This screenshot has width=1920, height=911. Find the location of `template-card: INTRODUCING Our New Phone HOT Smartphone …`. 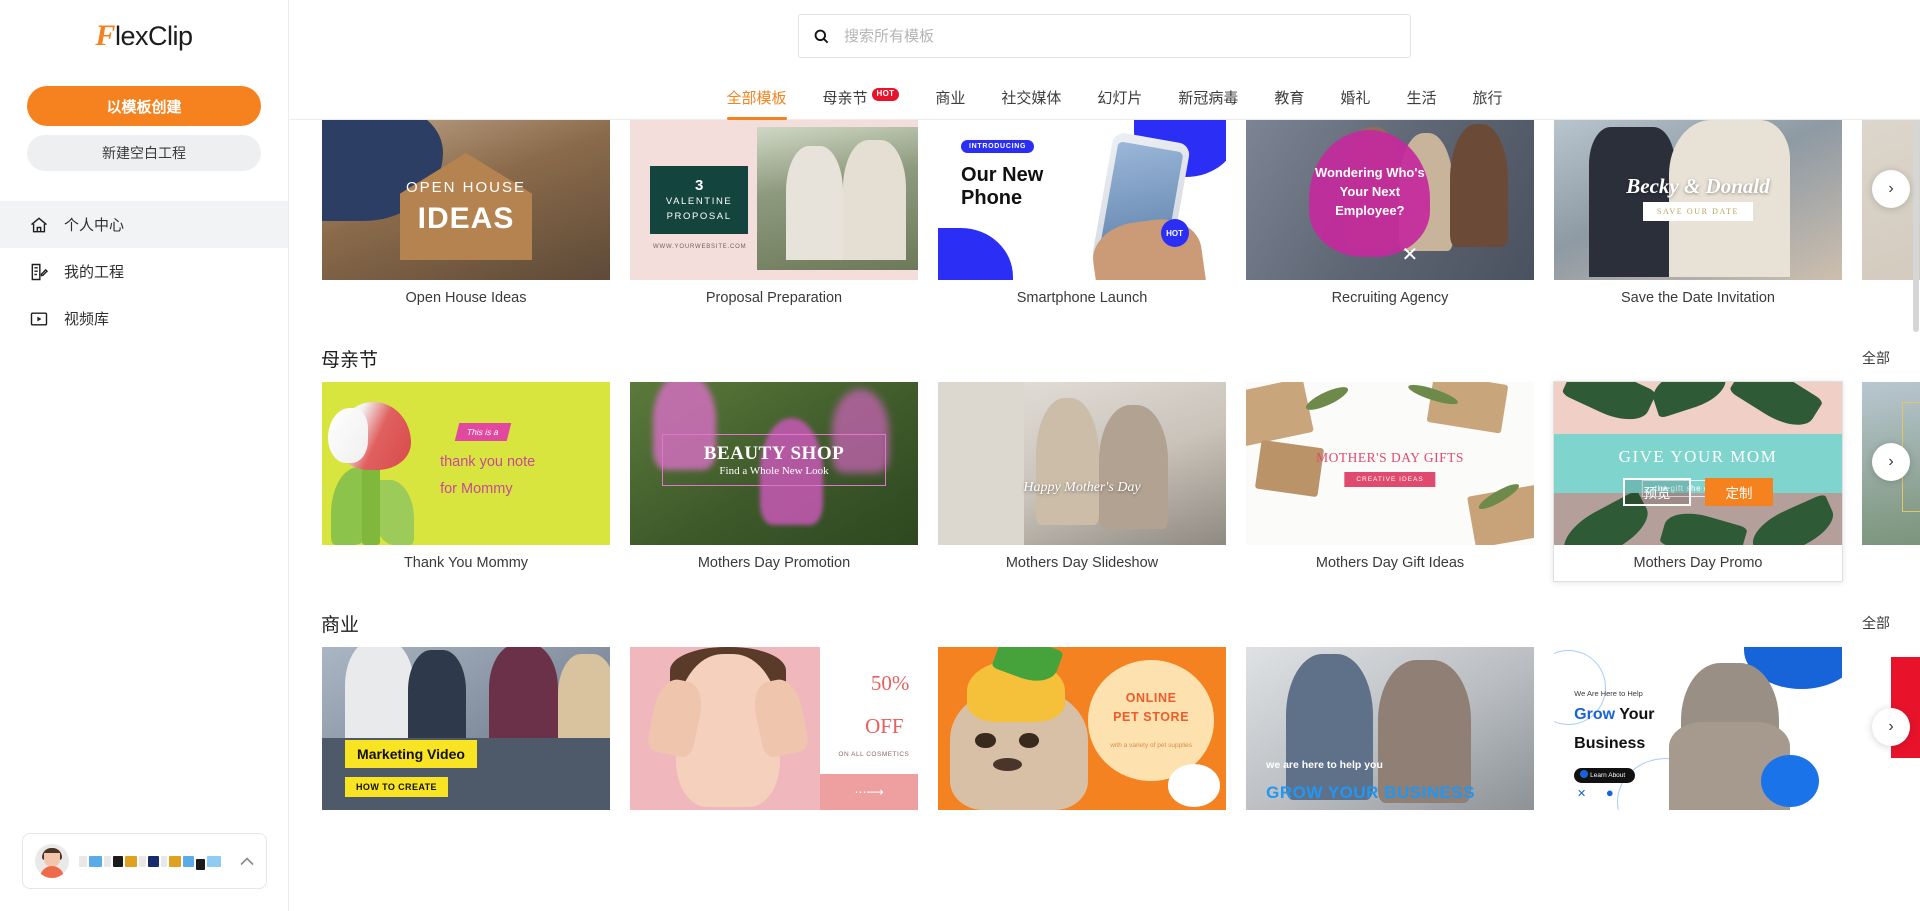

template-card: INTRODUCING Our New Phone HOT Smartphone … is located at coordinates (1082, 218).